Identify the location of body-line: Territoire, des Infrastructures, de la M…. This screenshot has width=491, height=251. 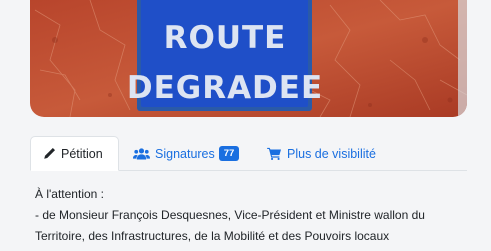
(212, 236).